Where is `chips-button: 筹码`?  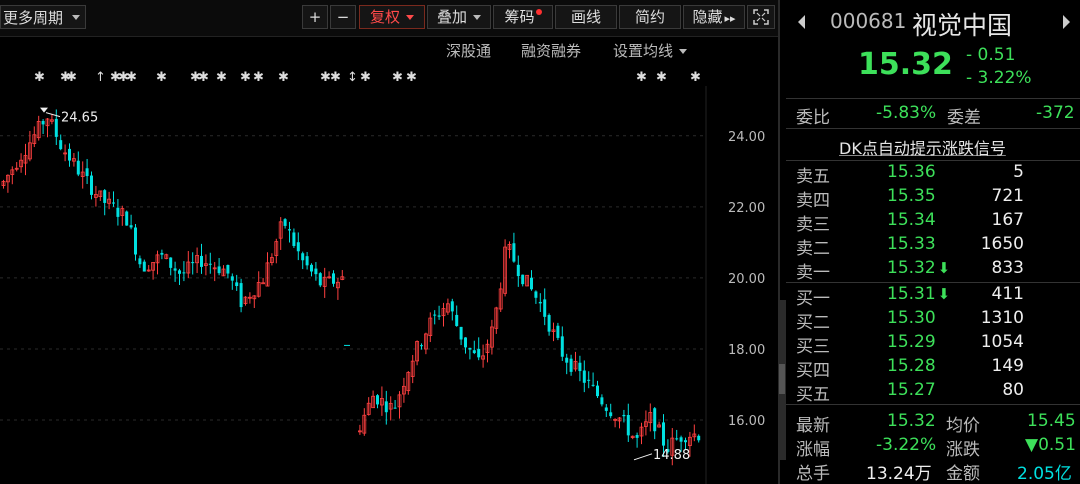
chips-button: 筹码 is located at coordinates (523, 17).